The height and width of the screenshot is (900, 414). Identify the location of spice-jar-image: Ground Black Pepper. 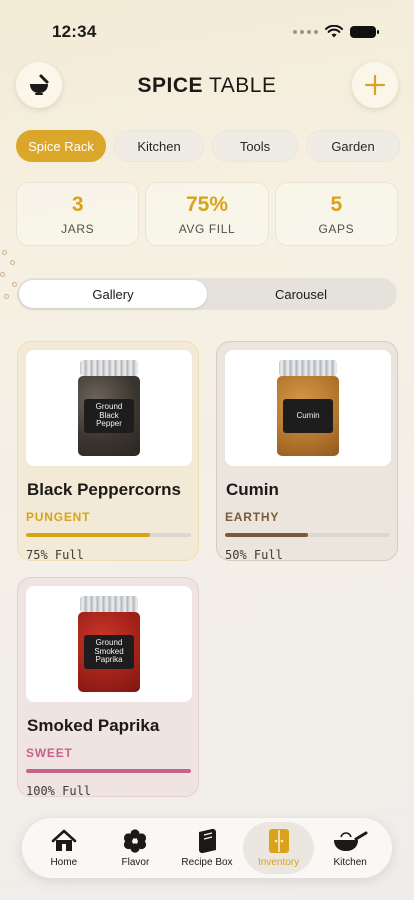
(109, 408).